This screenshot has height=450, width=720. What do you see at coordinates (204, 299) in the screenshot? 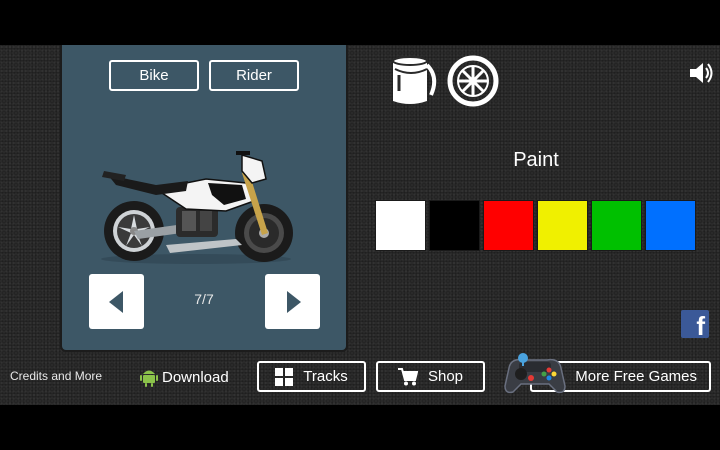
I see `bike-counter: 7/7` at bounding box center [204, 299].